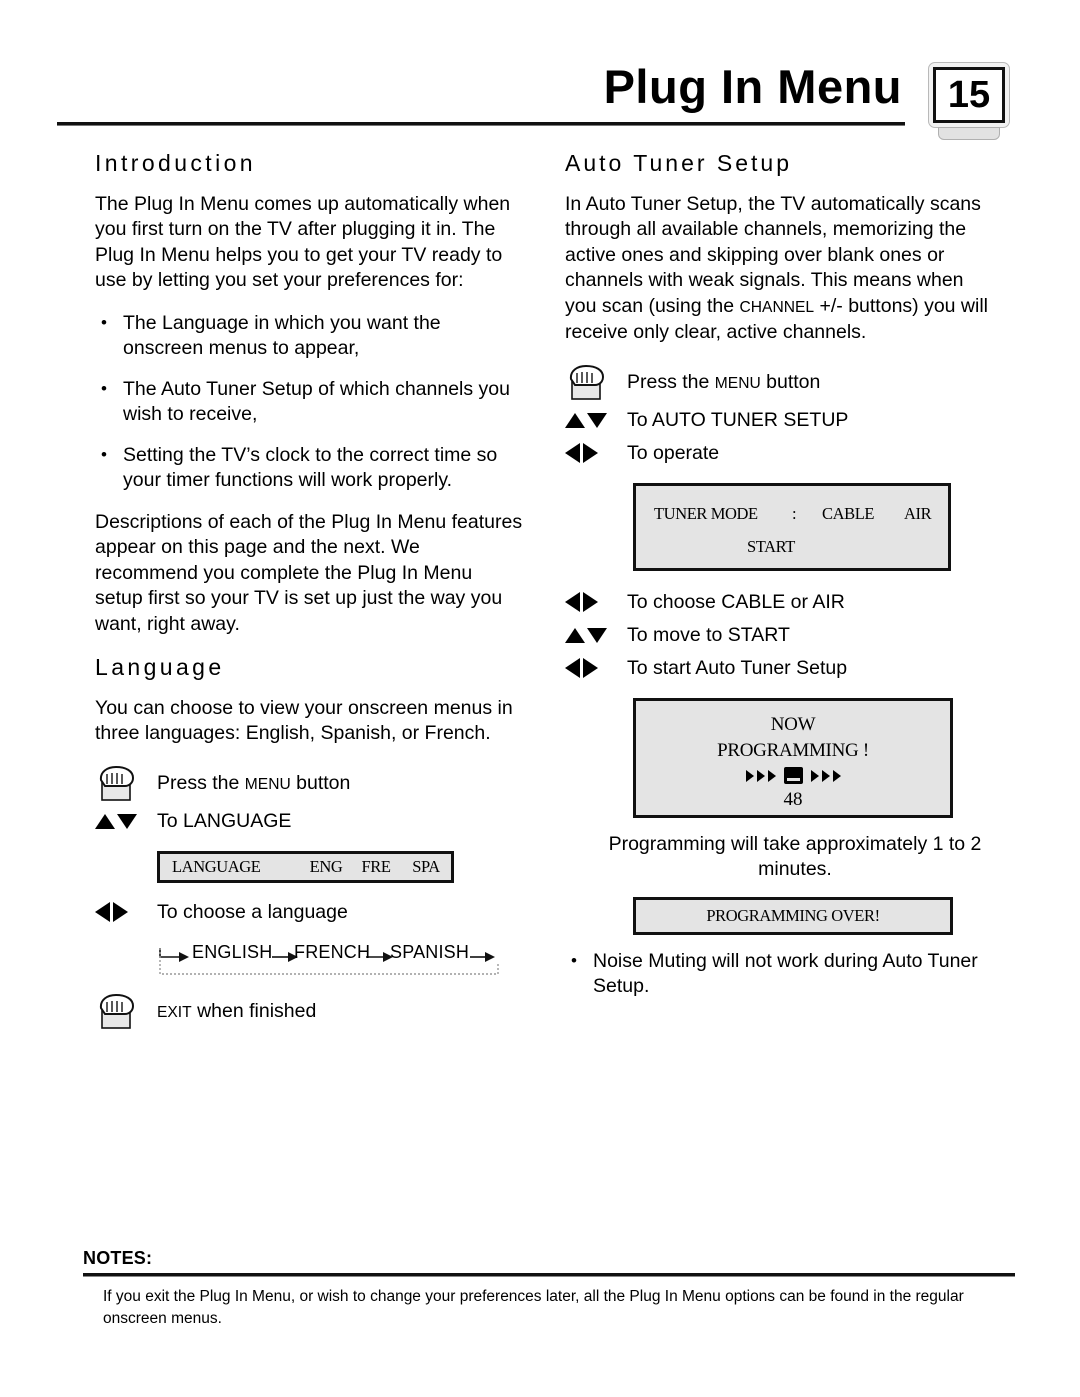 The image size is (1080, 1397). Describe the element at coordinates (793, 799) in the screenshot. I see `osd-now-channel-number: 48` at that location.